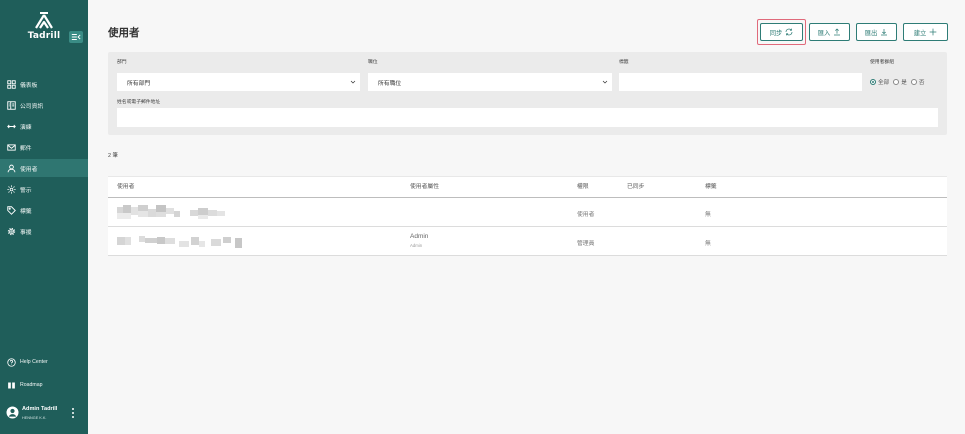  What do you see at coordinates (44, 126) in the screenshot?
I see `sidebar-item-drills: 演練` at bounding box center [44, 126].